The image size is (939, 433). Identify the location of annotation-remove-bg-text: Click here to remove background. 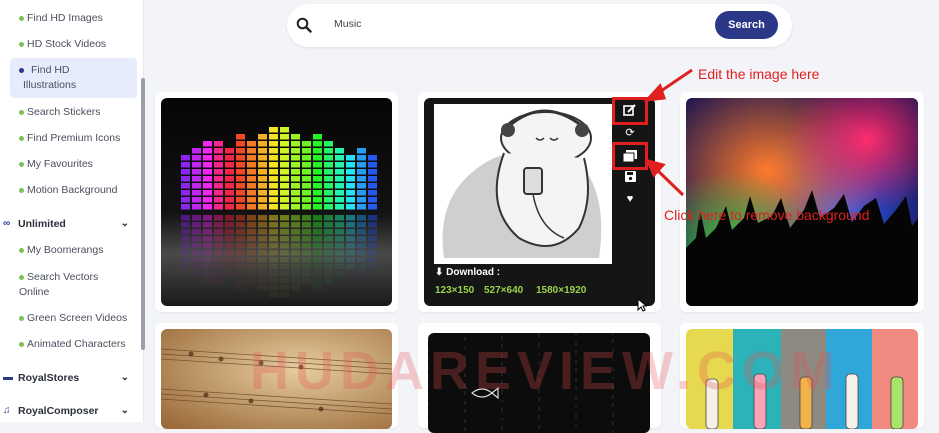
(767, 215).